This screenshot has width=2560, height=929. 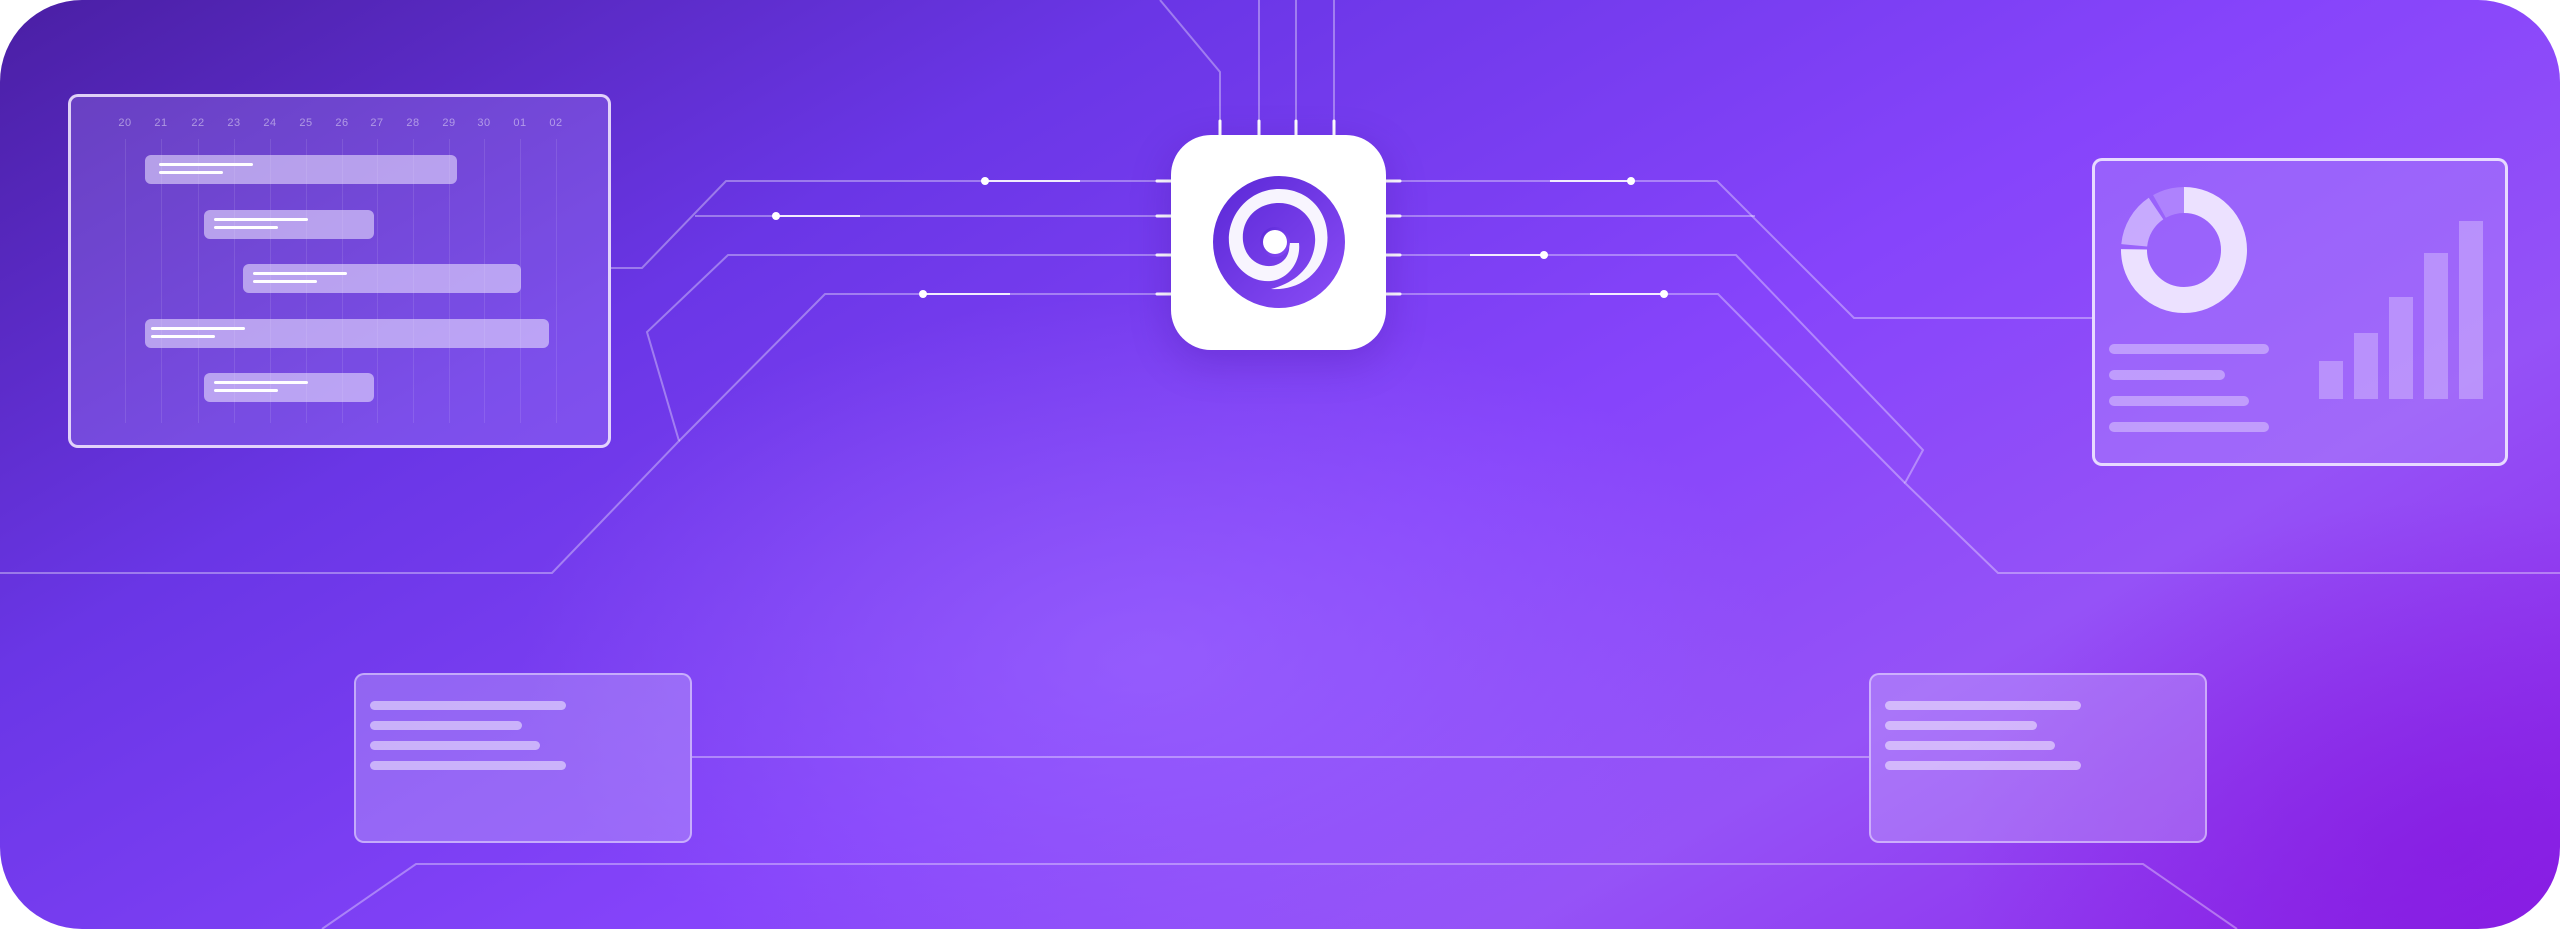 I want to click on swirl-logo-icon, so click(x=1279, y=242).